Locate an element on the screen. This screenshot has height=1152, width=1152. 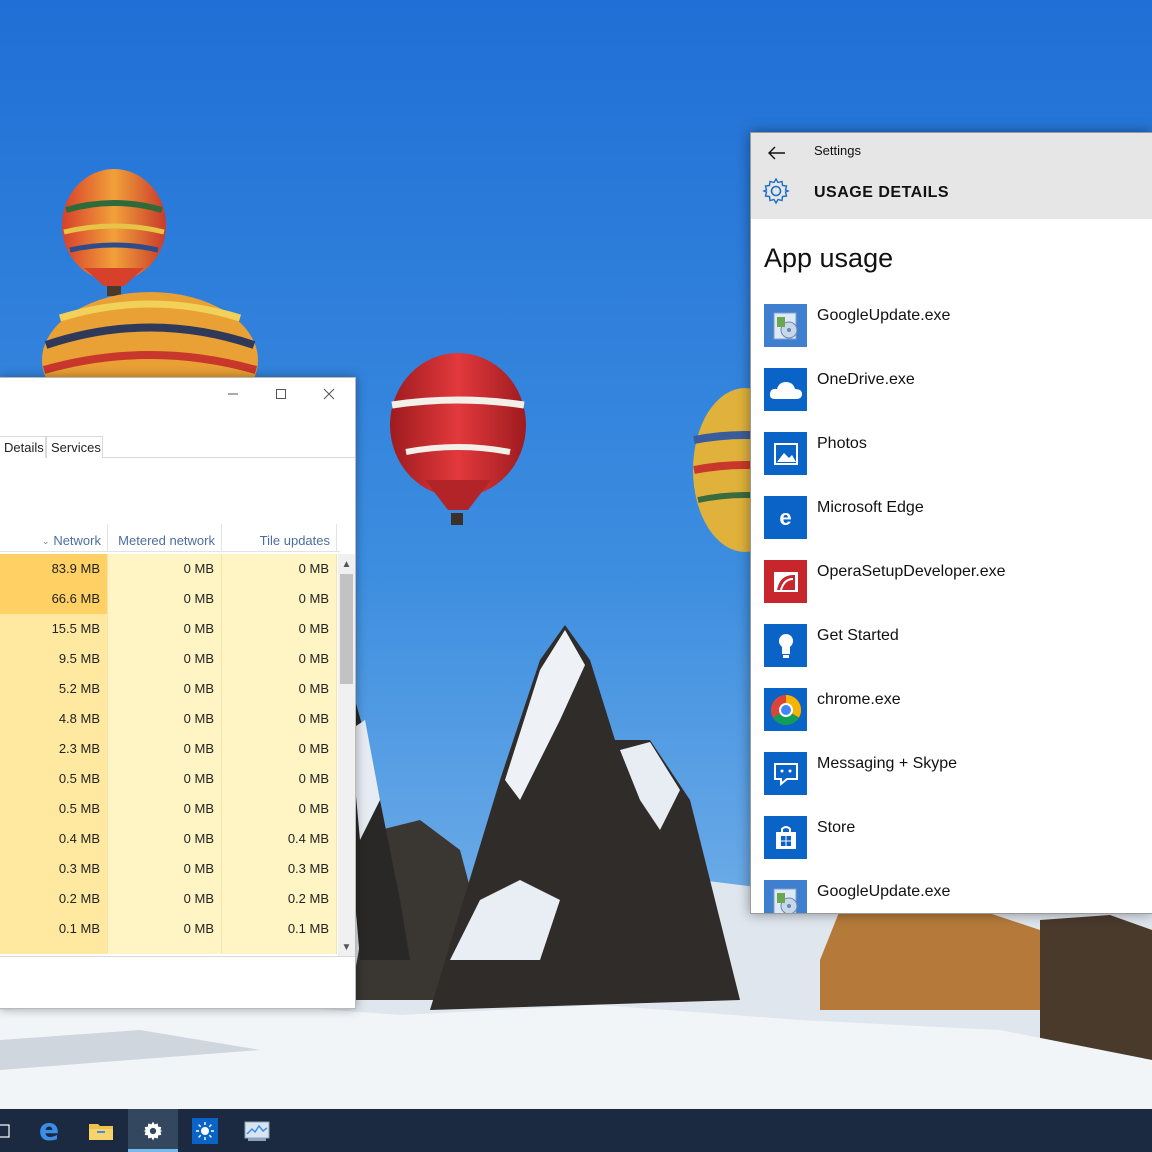
table-row: 2.3 MB 0 MB 0 MB is located at coordinates (168, 749).